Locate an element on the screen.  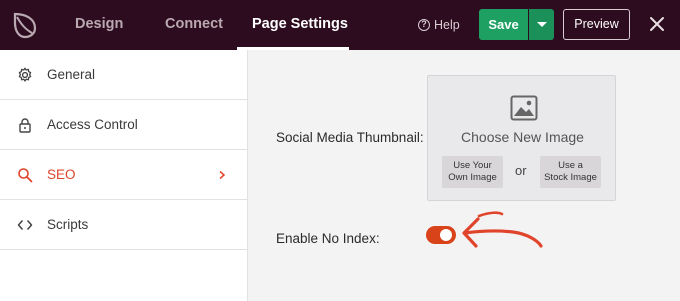
sidebar-item-seo: SEO is located at coordinates (123, 175).